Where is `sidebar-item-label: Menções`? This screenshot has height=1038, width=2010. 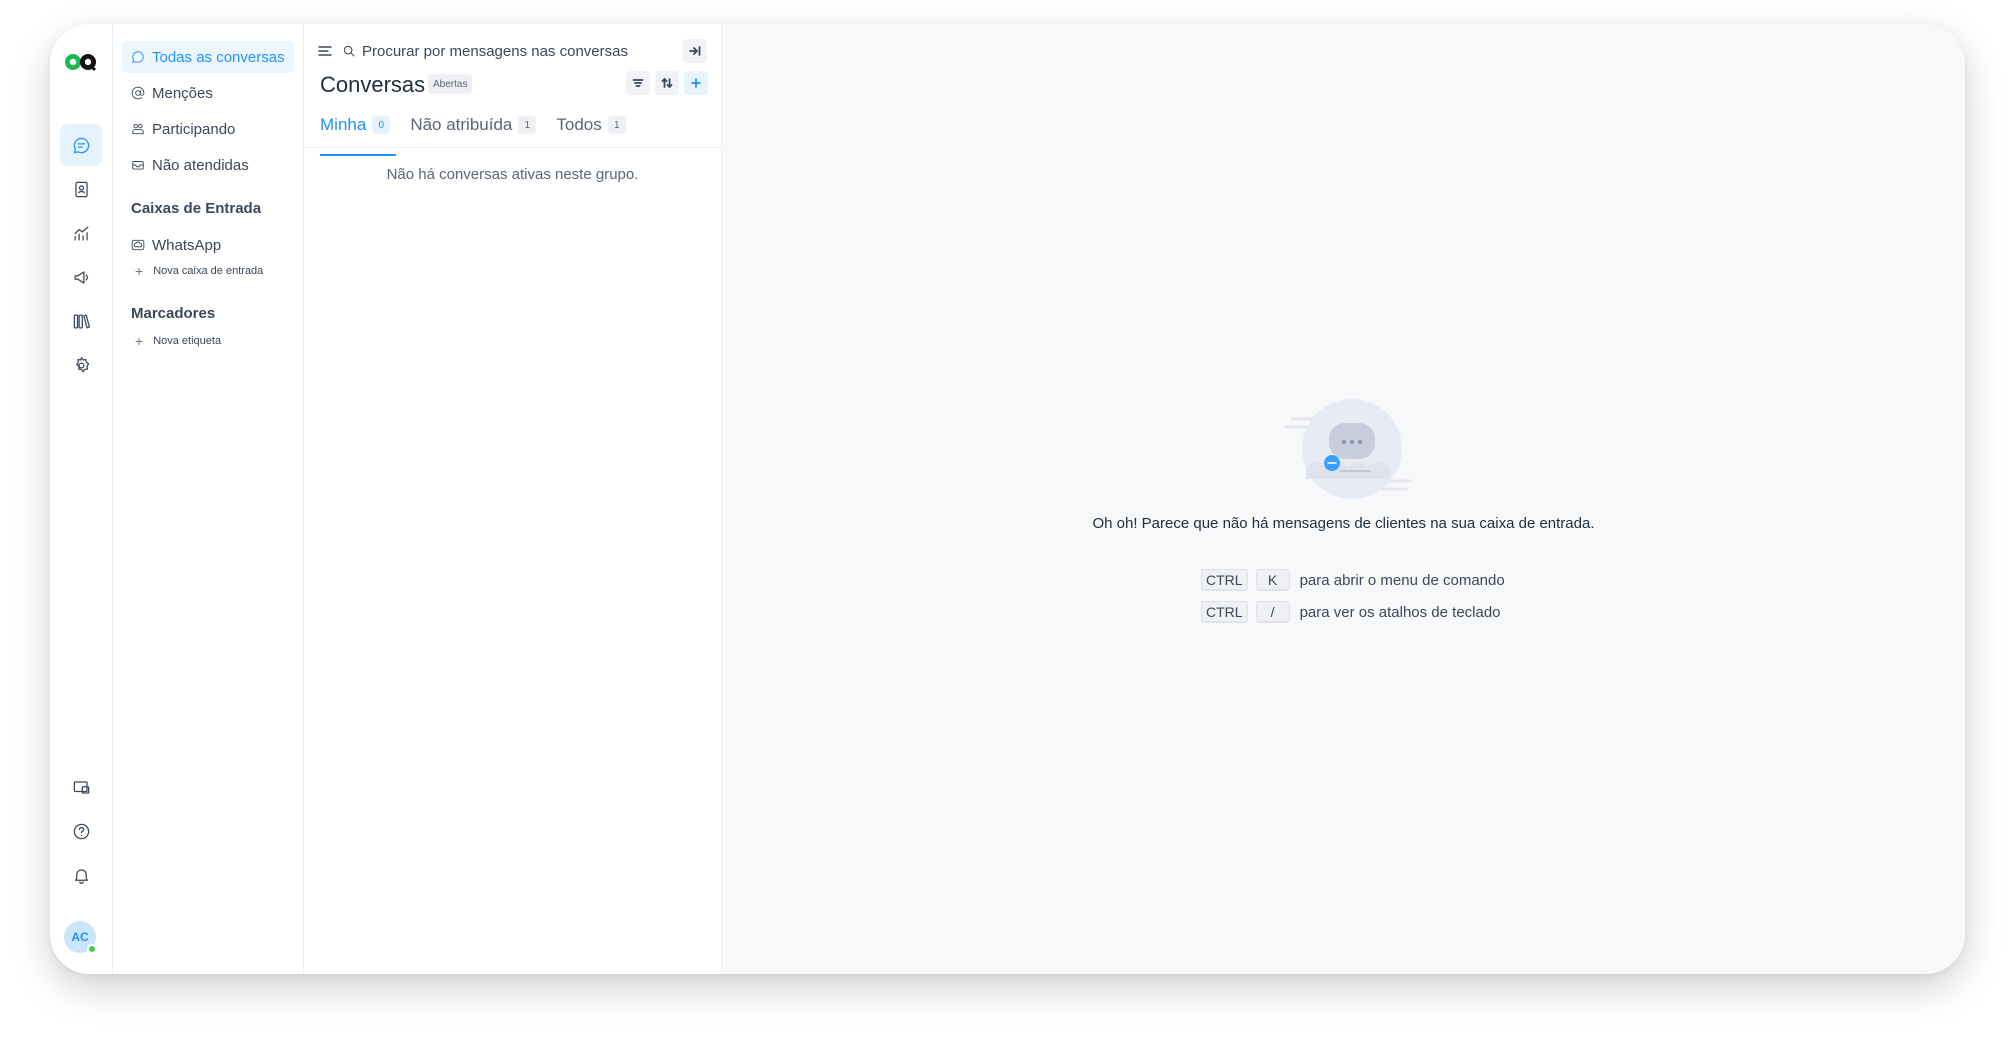 sidebar-item-label: Menções is located at coordinates (182, 93).